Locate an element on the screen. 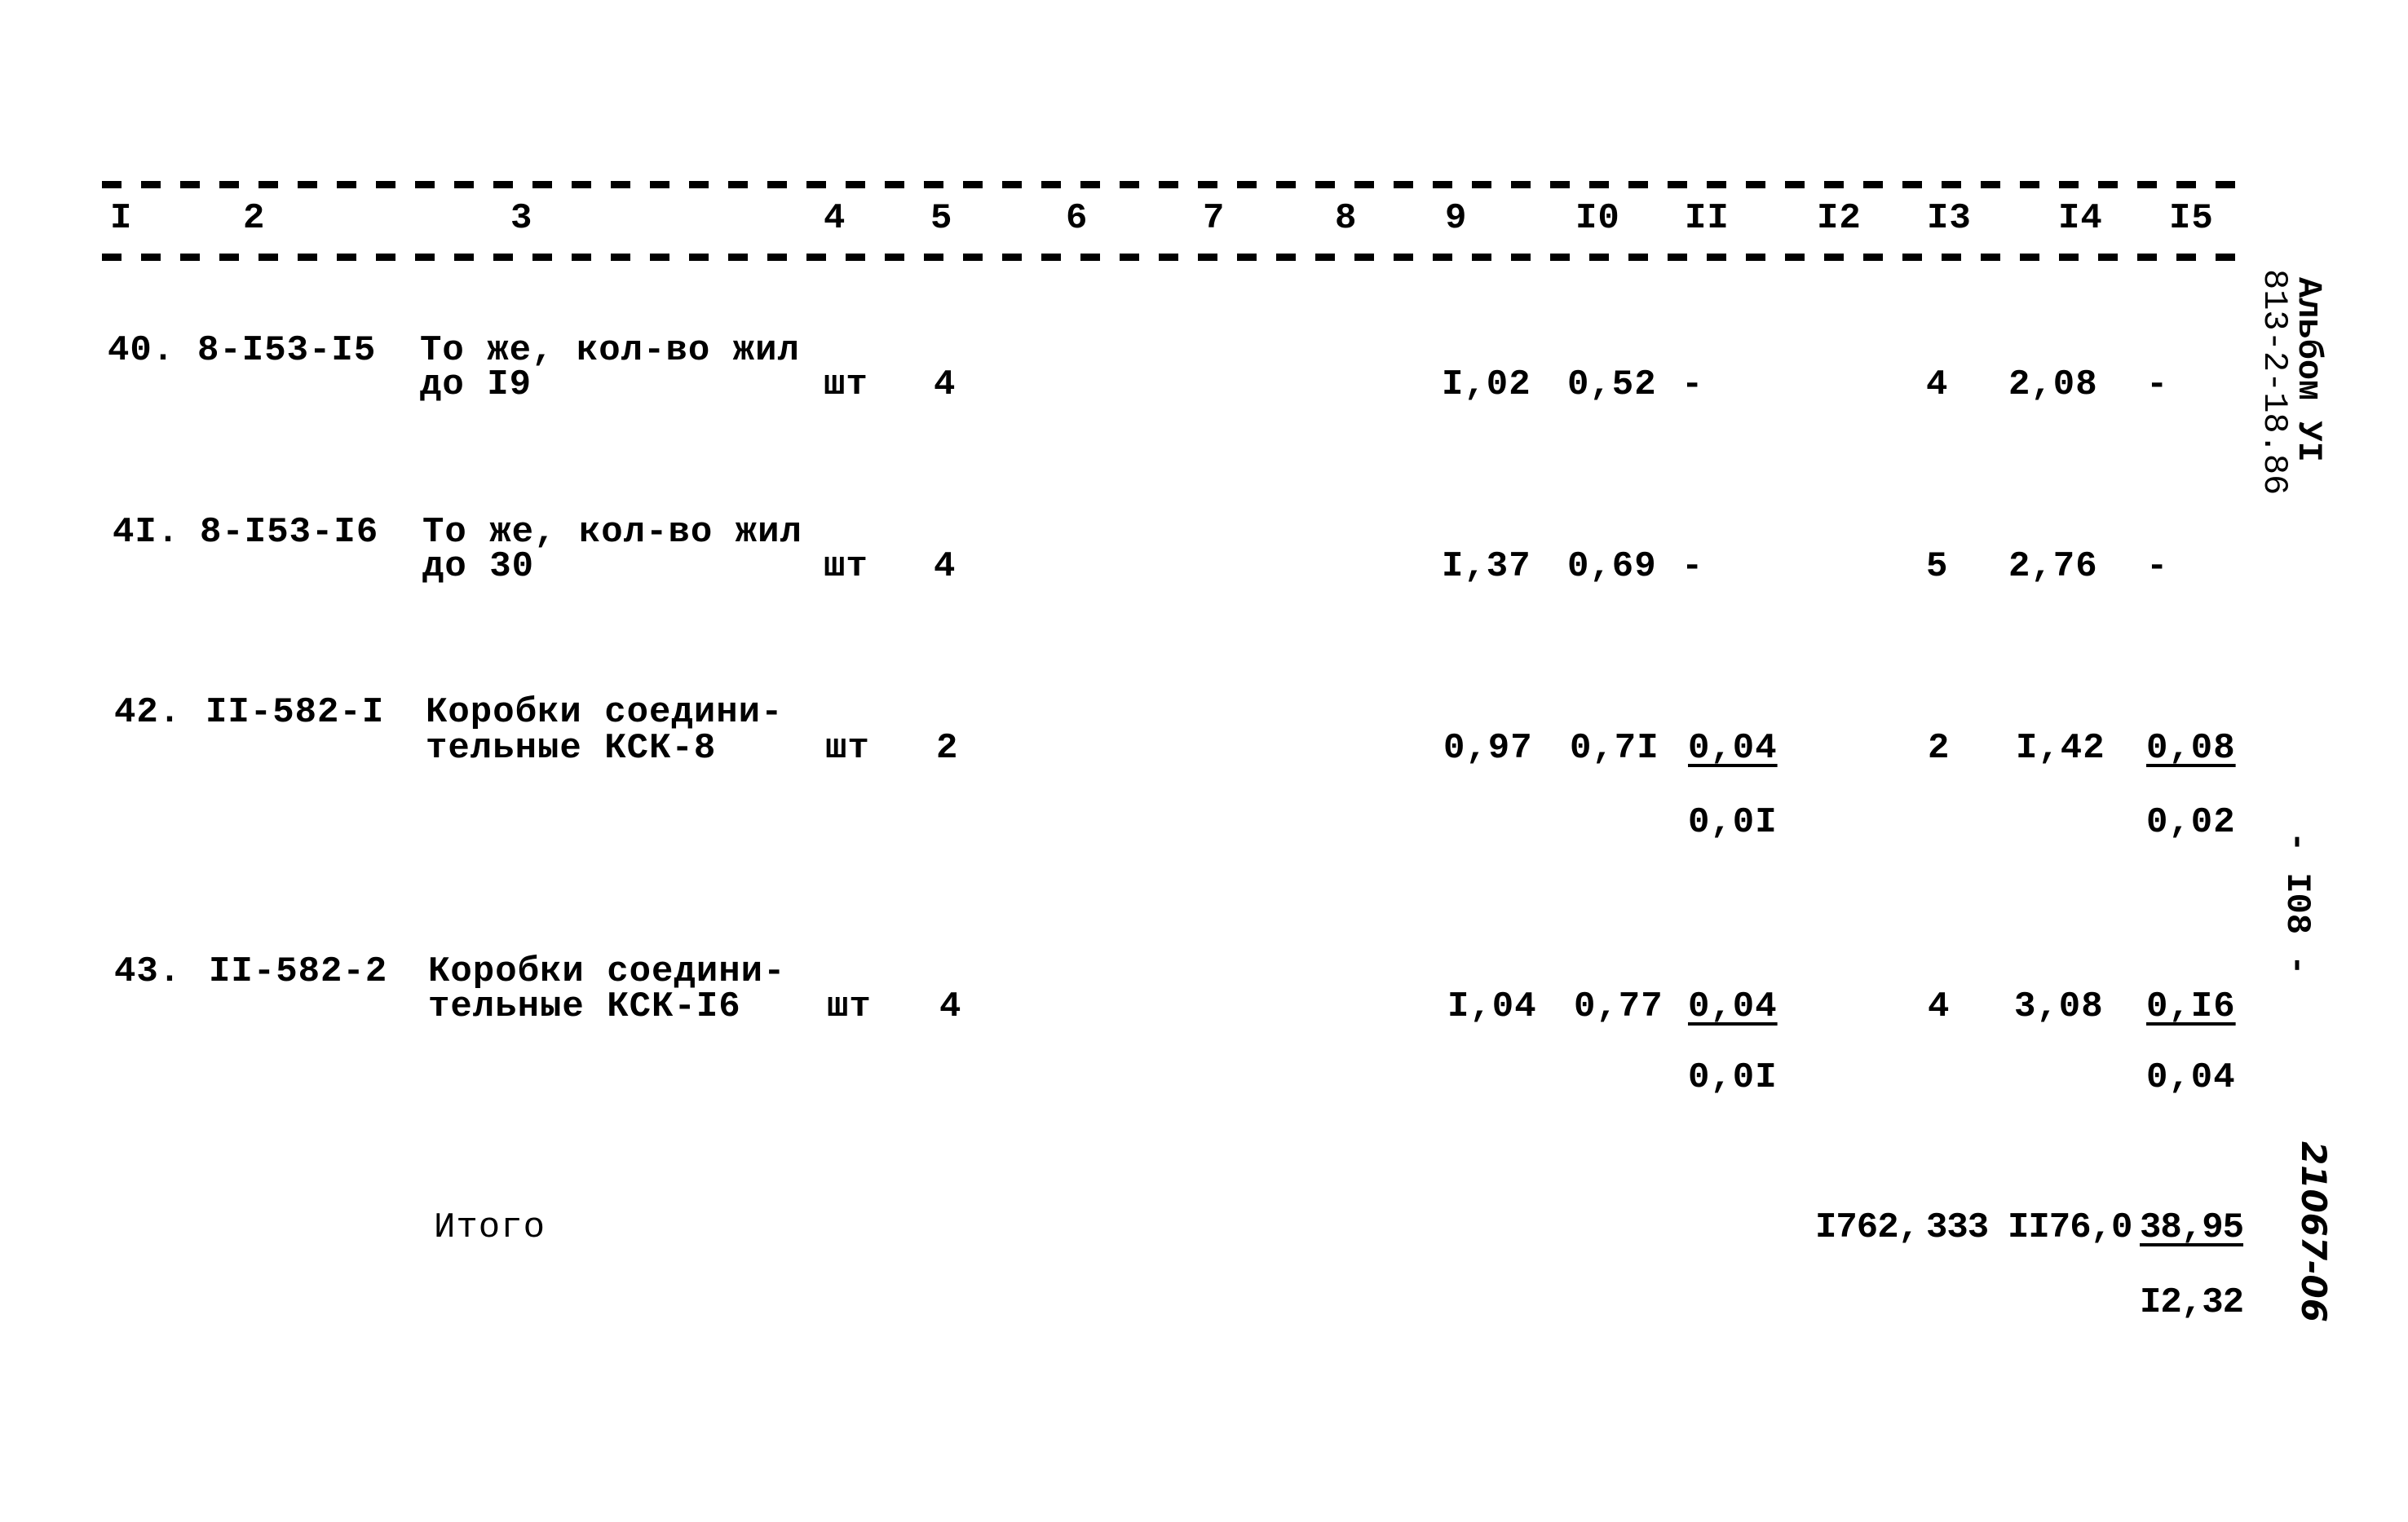 Image resolution: width=2408 pixels, height=1522 pixels. col-header-7: 7 is located at coordinates (1214, 219).